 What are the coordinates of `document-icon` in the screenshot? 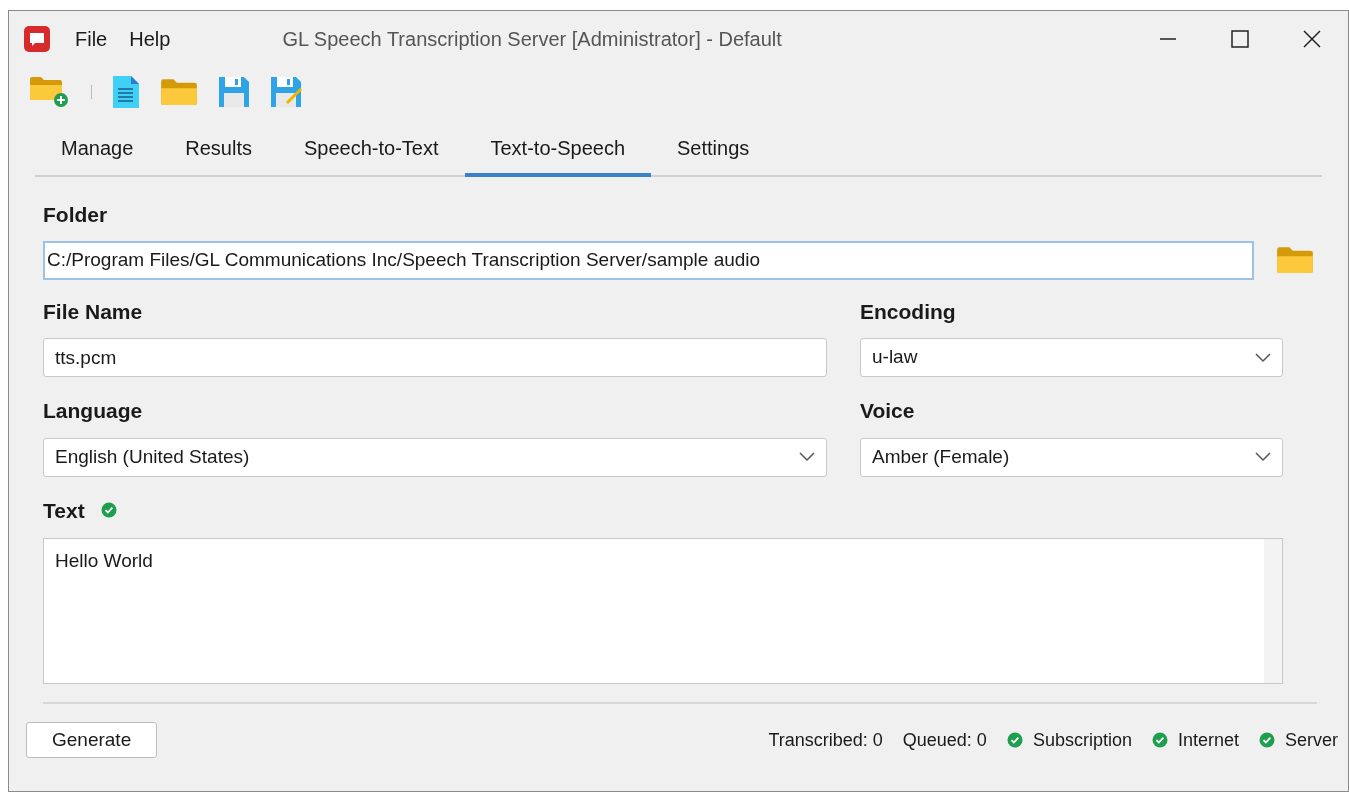 It's located at (126, 92).